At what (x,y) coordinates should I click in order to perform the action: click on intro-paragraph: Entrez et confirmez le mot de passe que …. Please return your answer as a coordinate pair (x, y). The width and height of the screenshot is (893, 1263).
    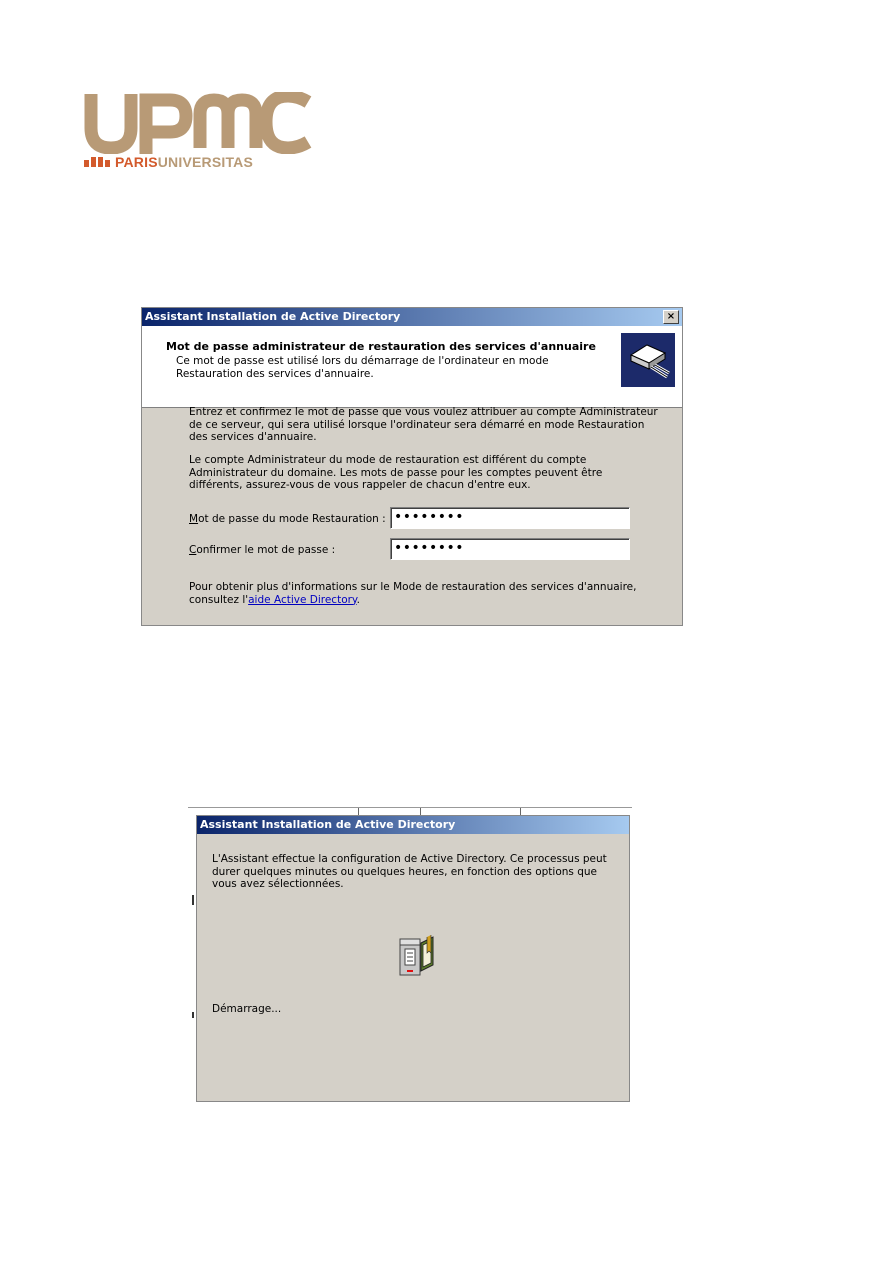
    Looking at the image, I should click on (423, 424).